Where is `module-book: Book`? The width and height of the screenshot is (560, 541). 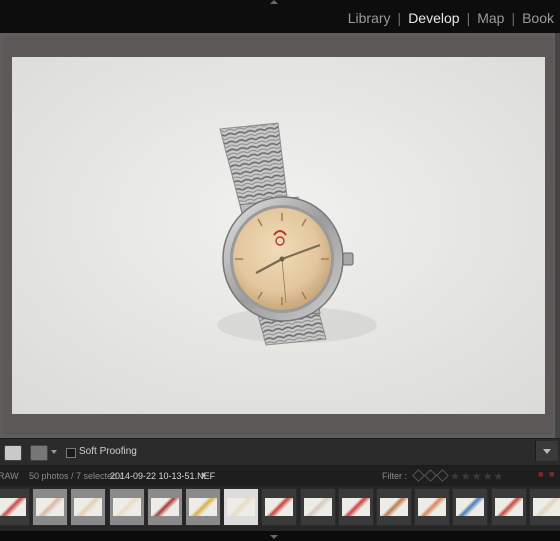 module-book: Book is located at coordinates (538, 18).